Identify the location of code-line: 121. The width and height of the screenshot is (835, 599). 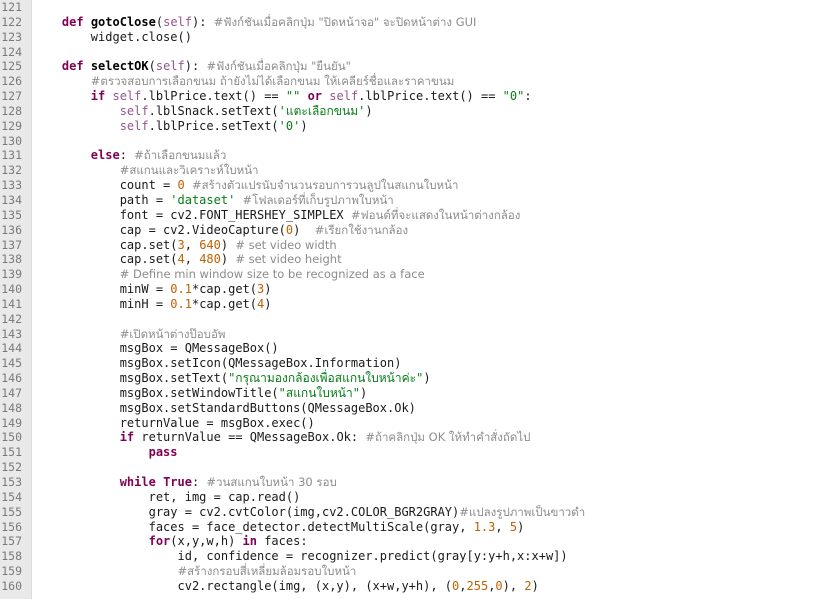
(417, 7).